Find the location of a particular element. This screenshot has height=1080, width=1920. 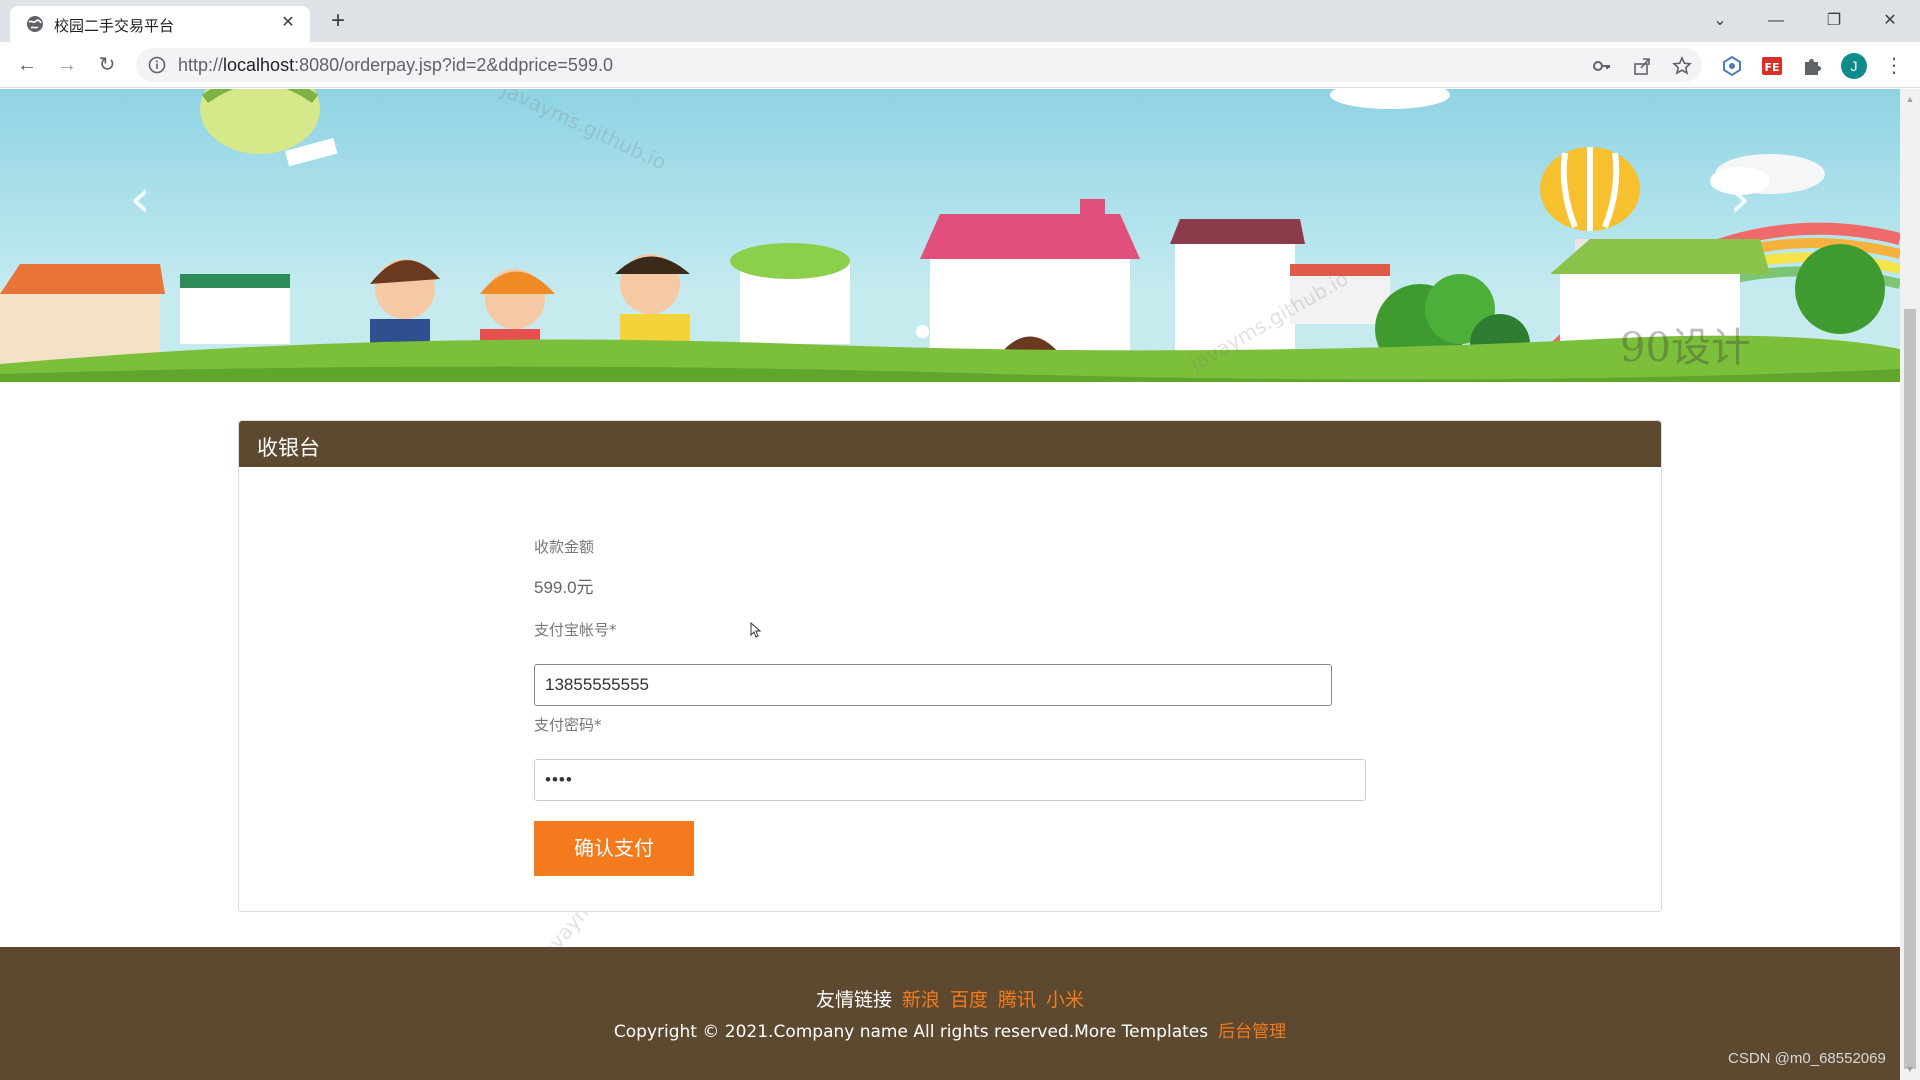

panel-title: 收银台 is located at coordinates (288, 448).